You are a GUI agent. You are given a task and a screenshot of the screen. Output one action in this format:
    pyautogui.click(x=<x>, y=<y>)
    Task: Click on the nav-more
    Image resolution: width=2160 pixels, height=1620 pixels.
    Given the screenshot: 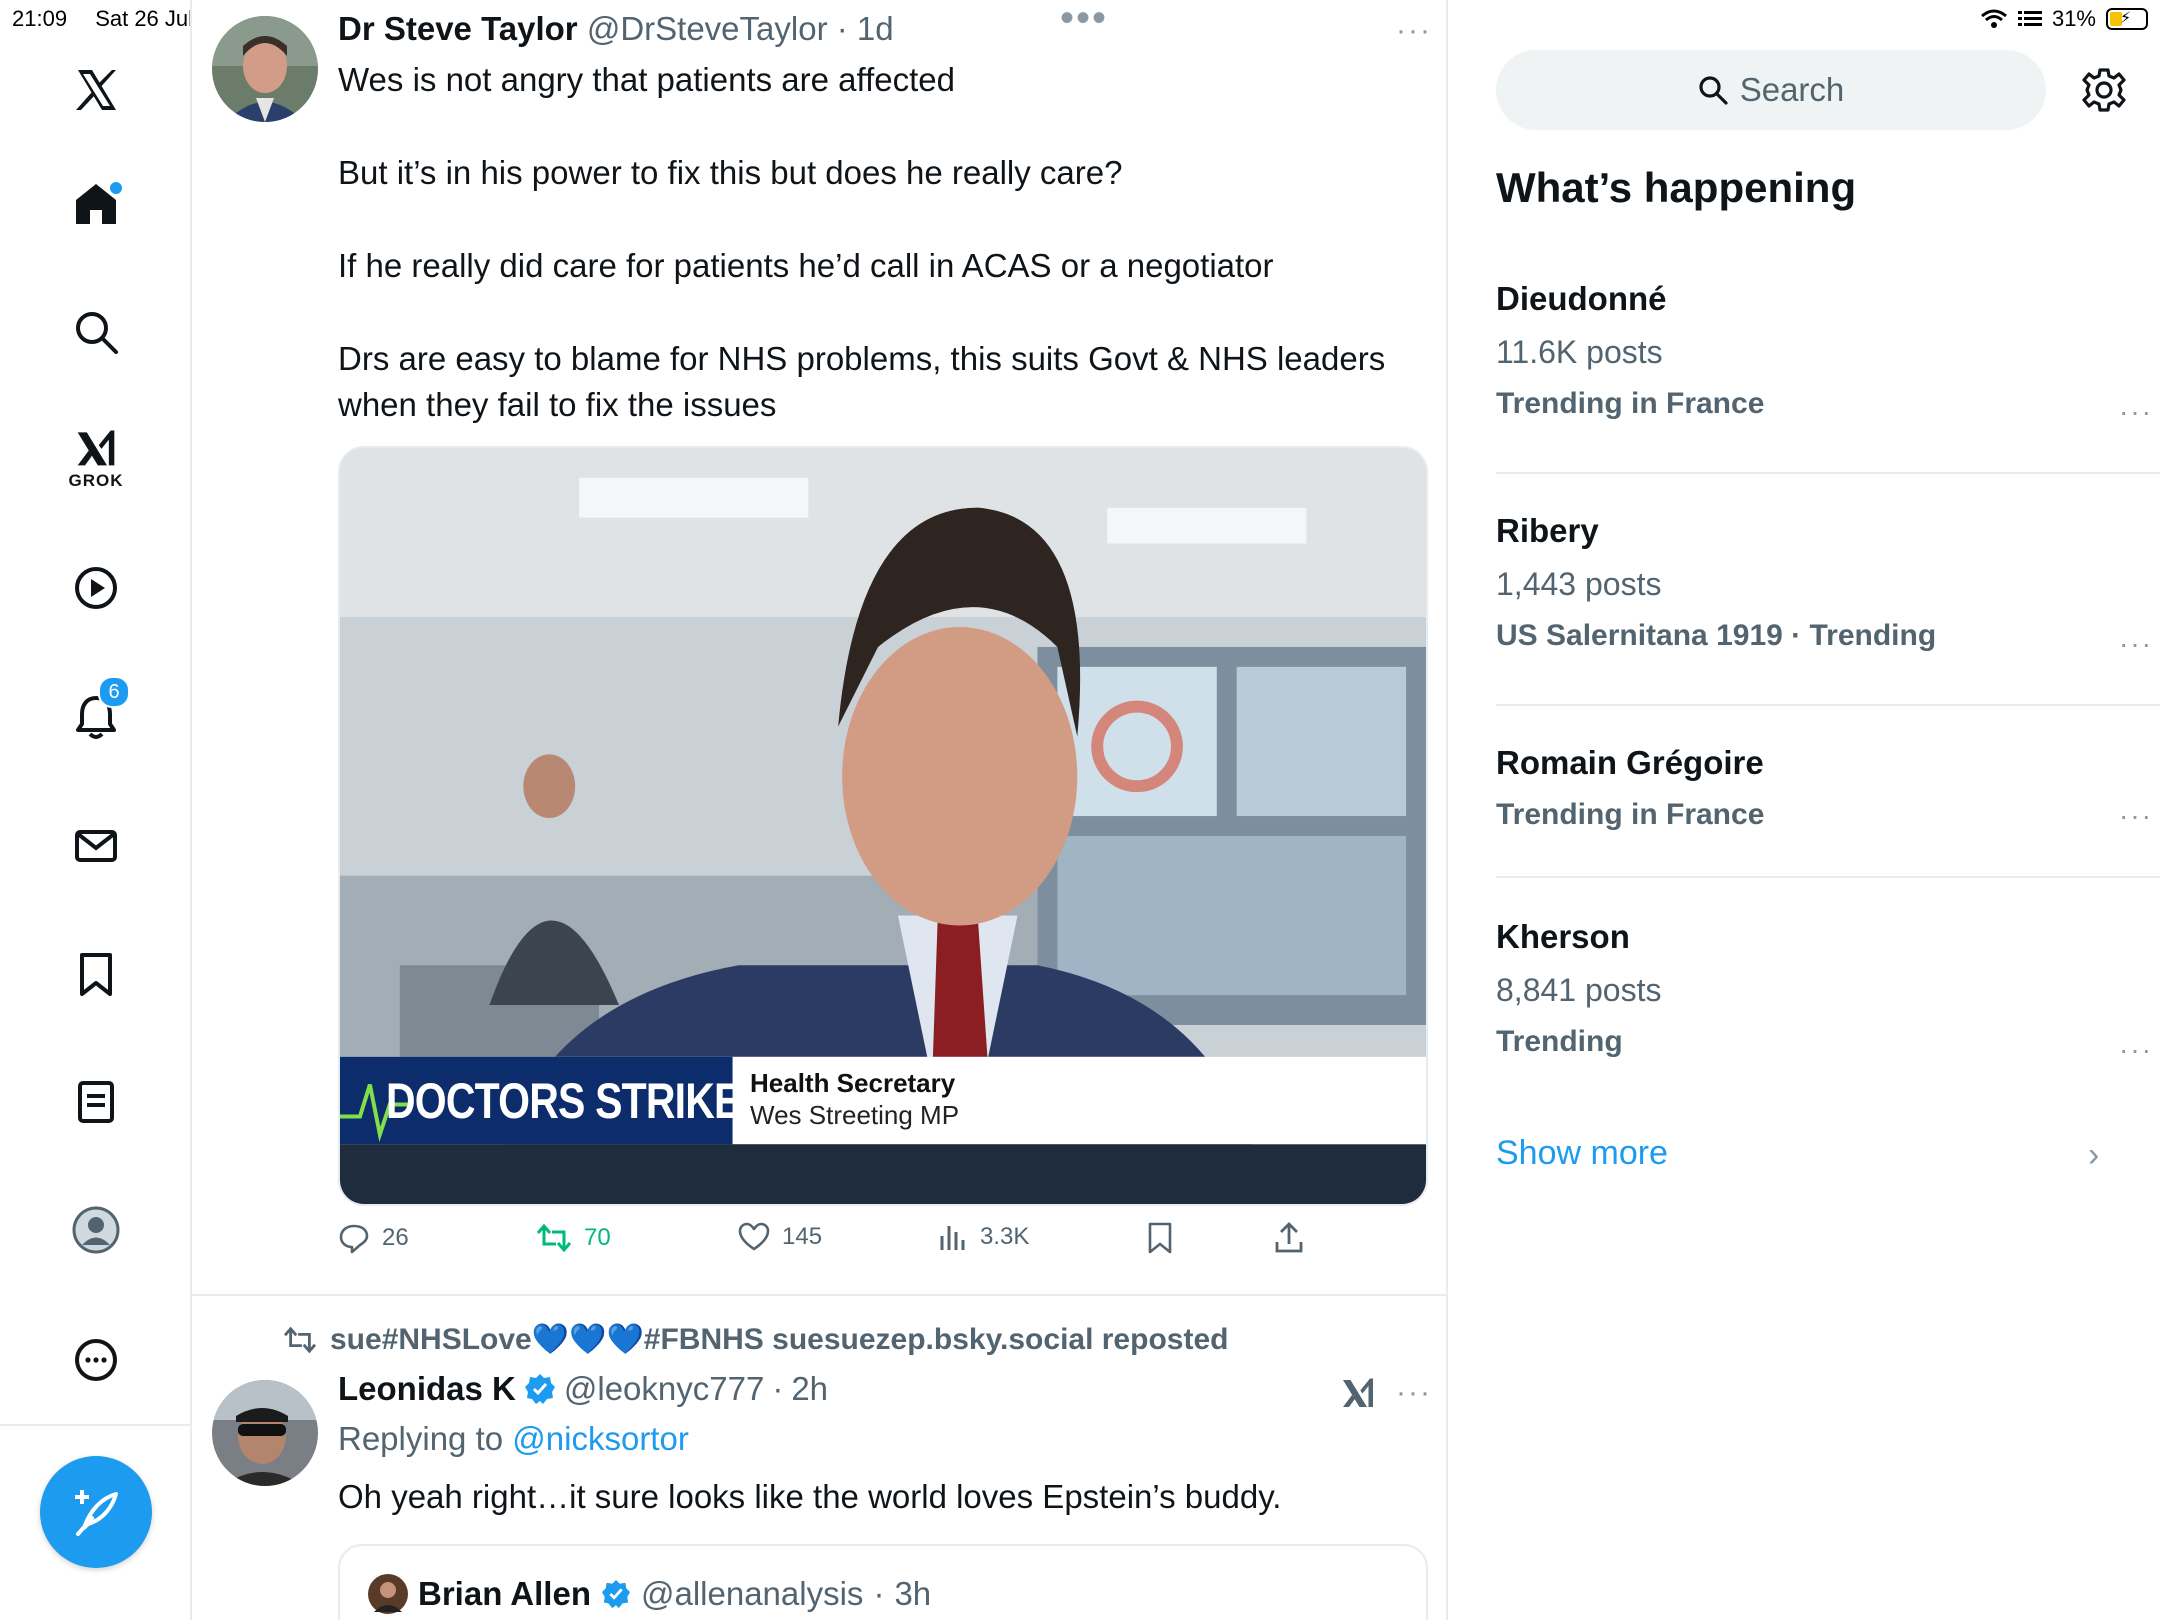 What is the action you would take?
    pyautogui.click(x=96, y=1360)
    